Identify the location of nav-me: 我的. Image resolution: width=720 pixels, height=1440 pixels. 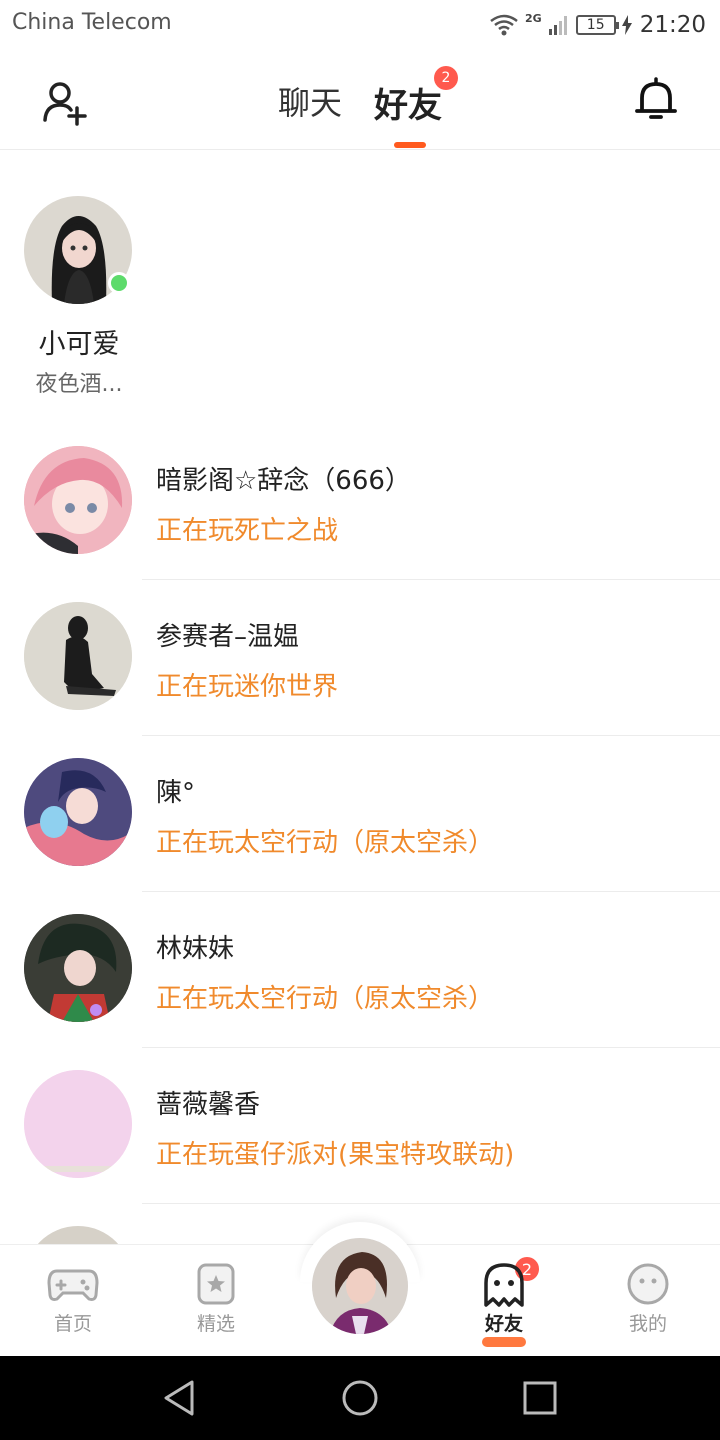
(648, 1298).